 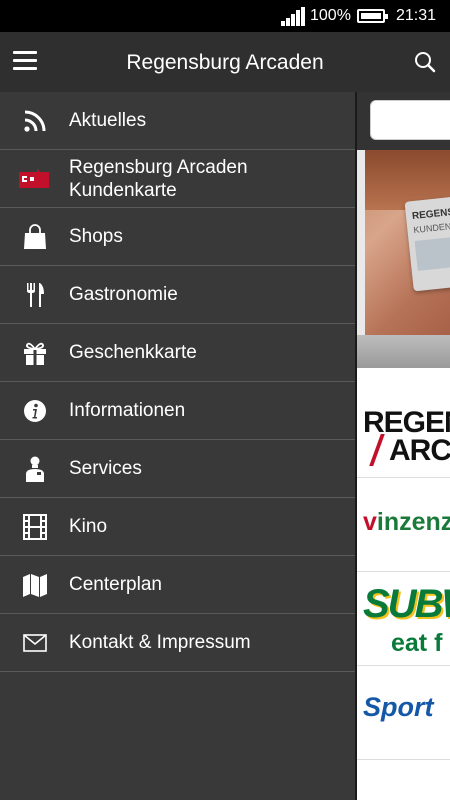 What do you see at coordinates (108, 120) in the screenshot?
I see `nav-label: Aktuelles` at bounding box center [108, 120].